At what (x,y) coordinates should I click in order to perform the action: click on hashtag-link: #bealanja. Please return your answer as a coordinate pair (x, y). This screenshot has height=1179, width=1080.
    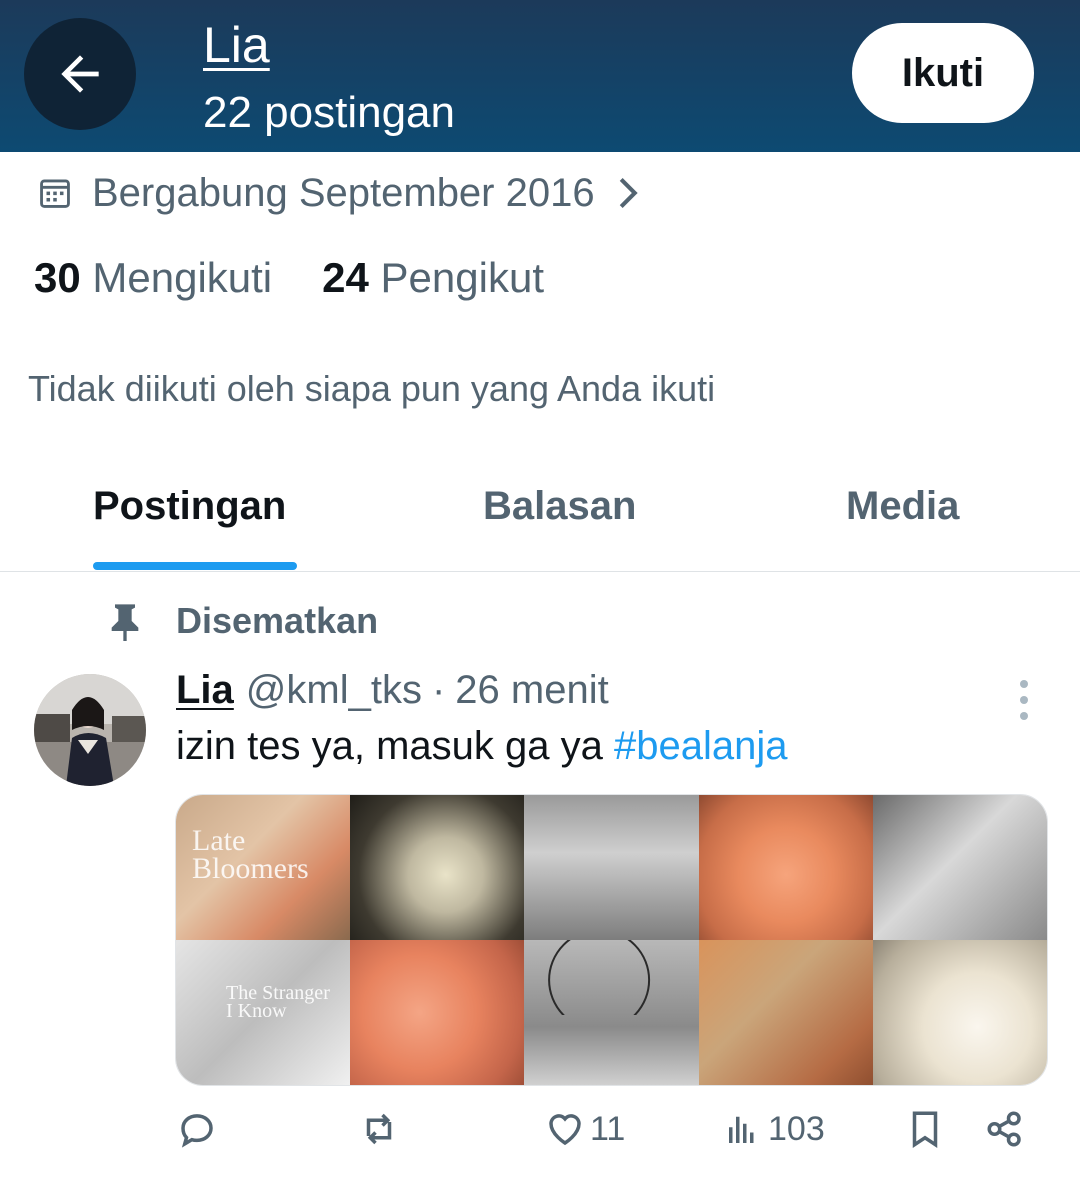
    Looking at the image, I should click on (701, 746).